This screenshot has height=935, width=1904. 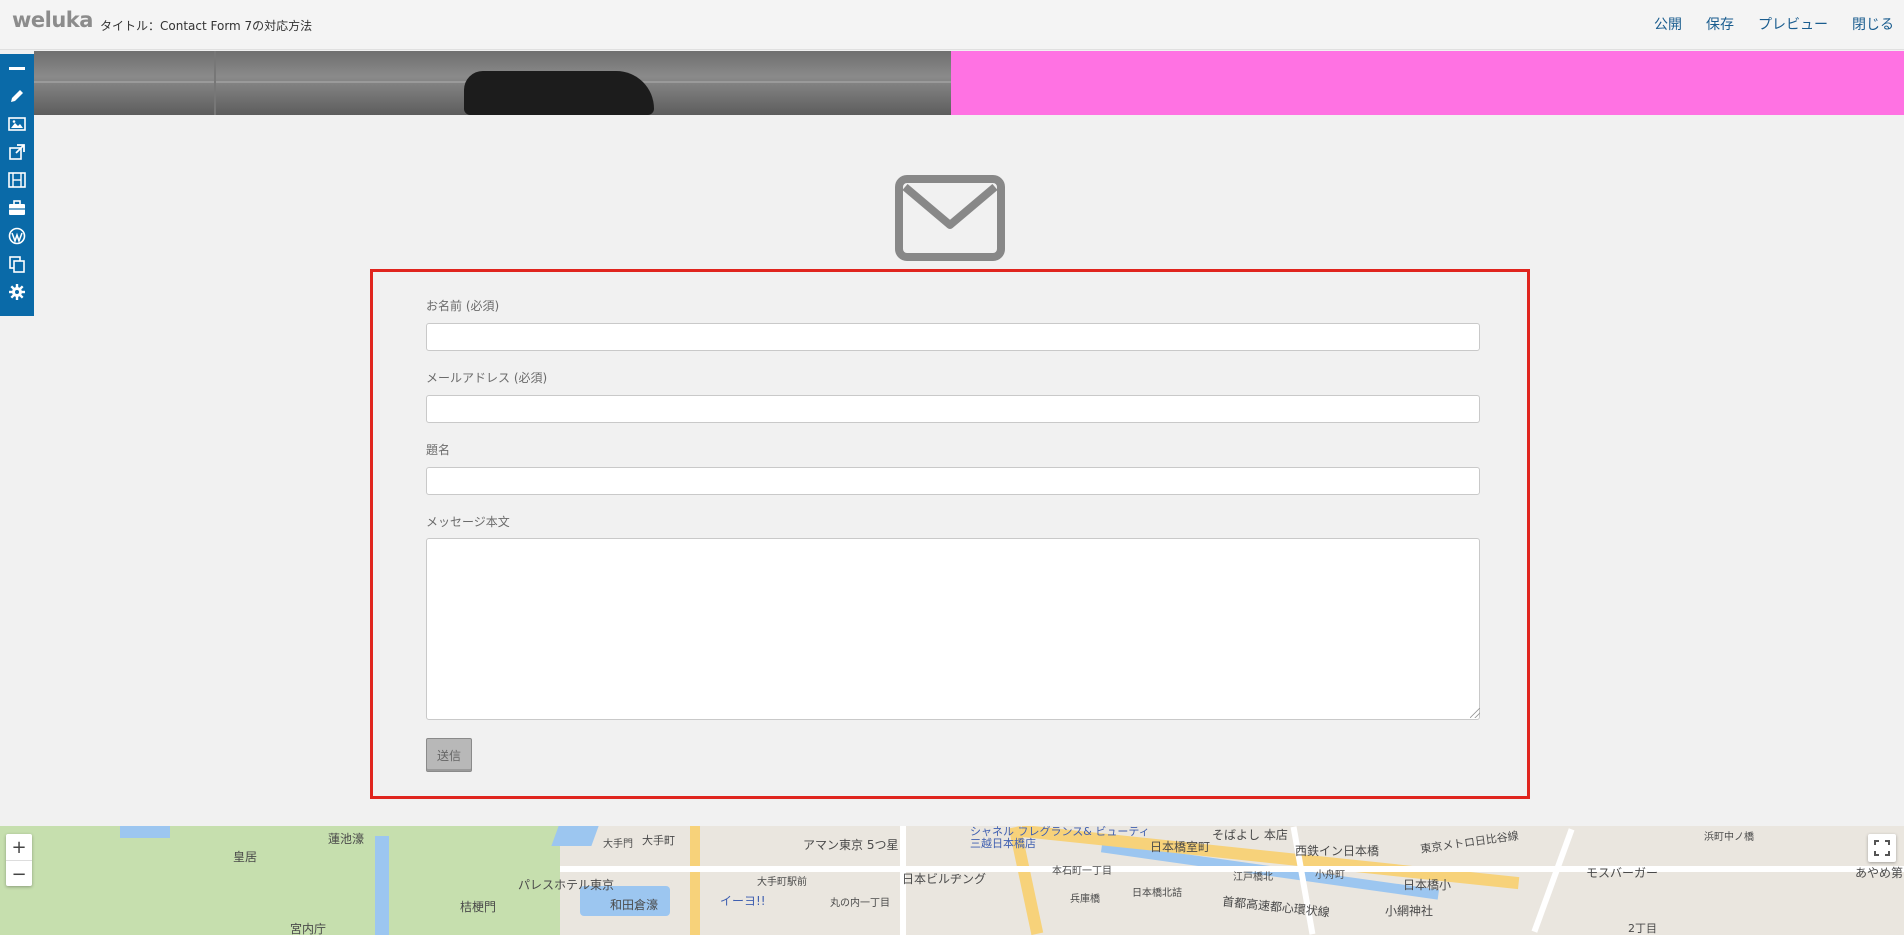 I want to click on map-label: 皇居, so click(x=245, y=857).